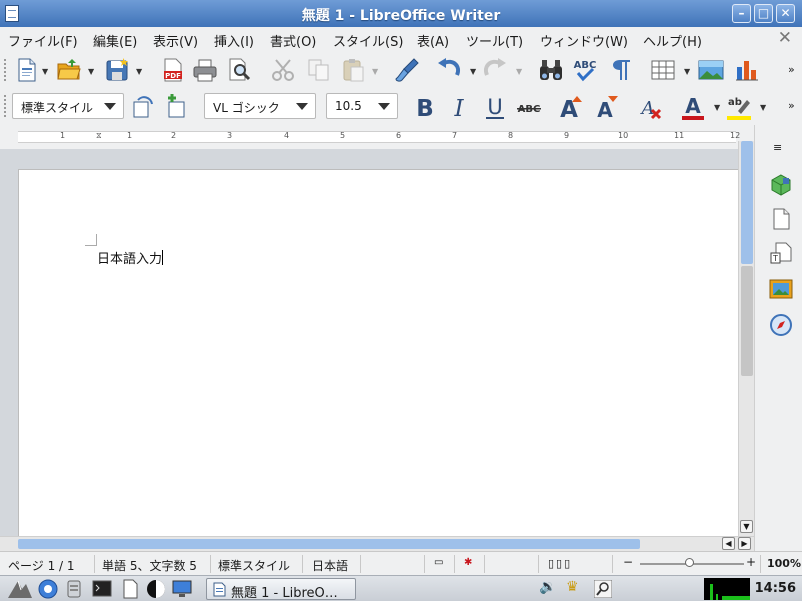 The height and width of the screenshot is (601, 802). I want to click on new-style-icon, so click(177, 107).